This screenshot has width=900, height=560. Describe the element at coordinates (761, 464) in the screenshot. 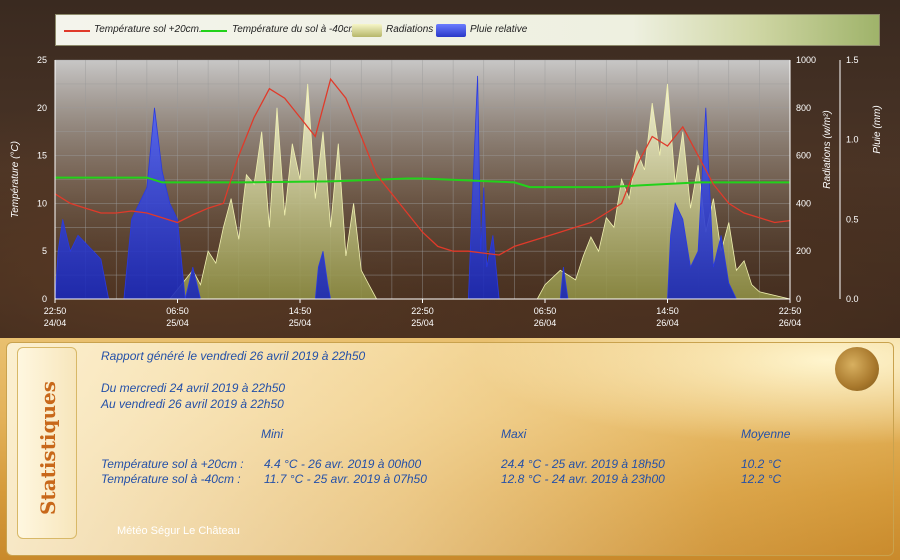

I see `row-moyenne-temp20: 10.2 °C` at that location.